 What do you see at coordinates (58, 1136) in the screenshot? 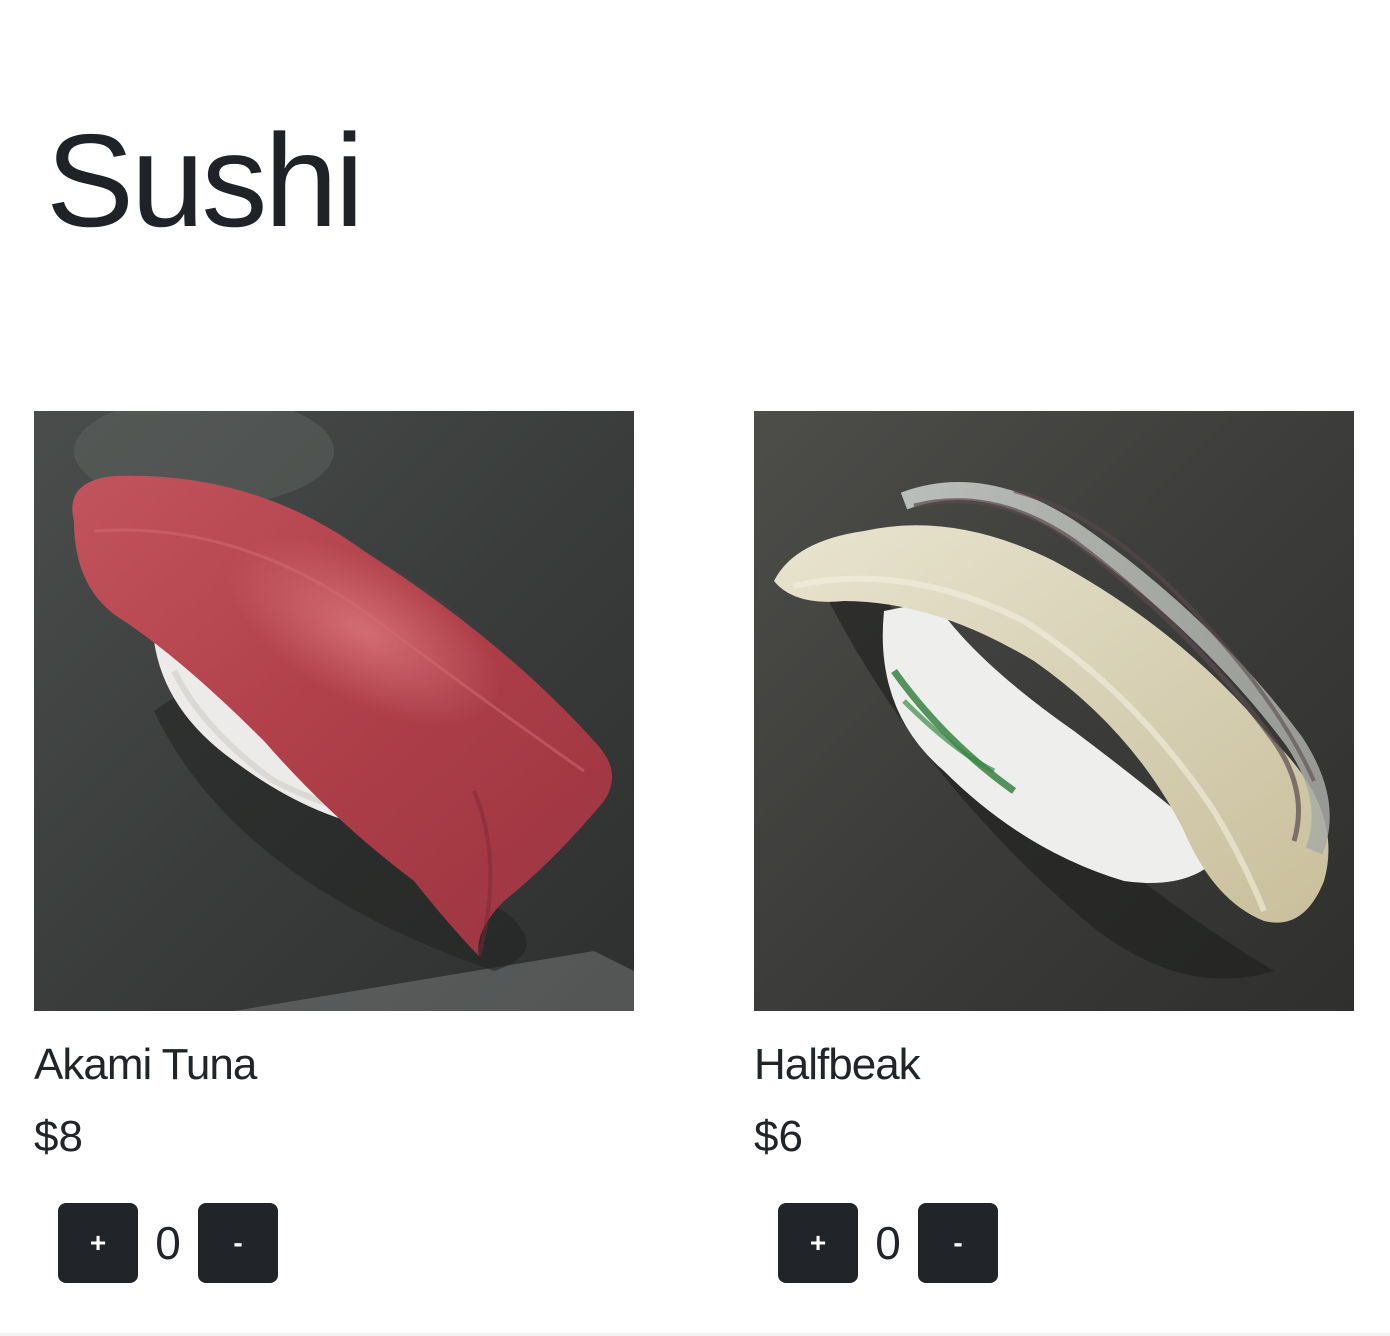
I see `item-price: $8` at bounding box center [58, 1136].